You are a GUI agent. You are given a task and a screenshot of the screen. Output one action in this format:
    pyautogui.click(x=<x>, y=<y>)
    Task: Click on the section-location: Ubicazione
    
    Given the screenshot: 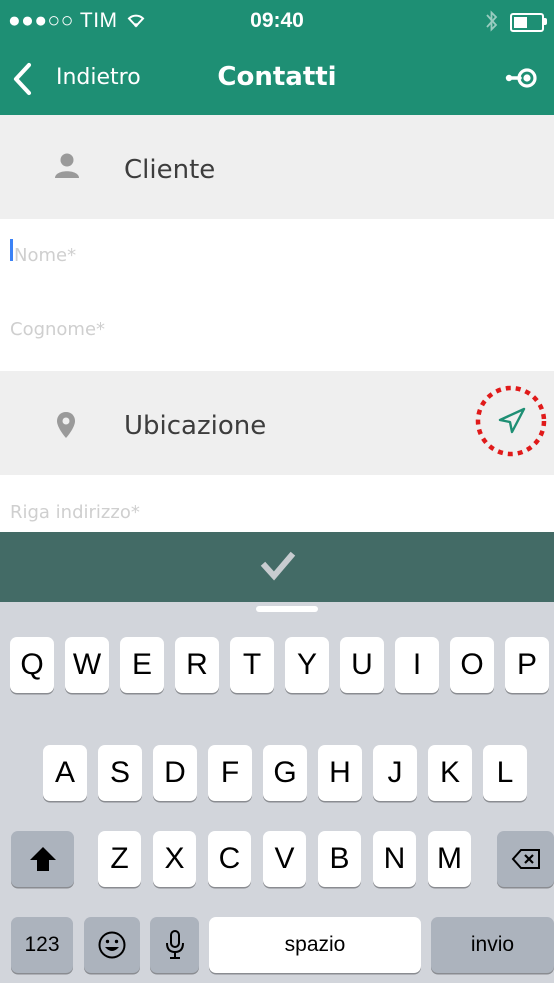 What is the action you would take?
    pyautogui.click(x=277, y=423)
    